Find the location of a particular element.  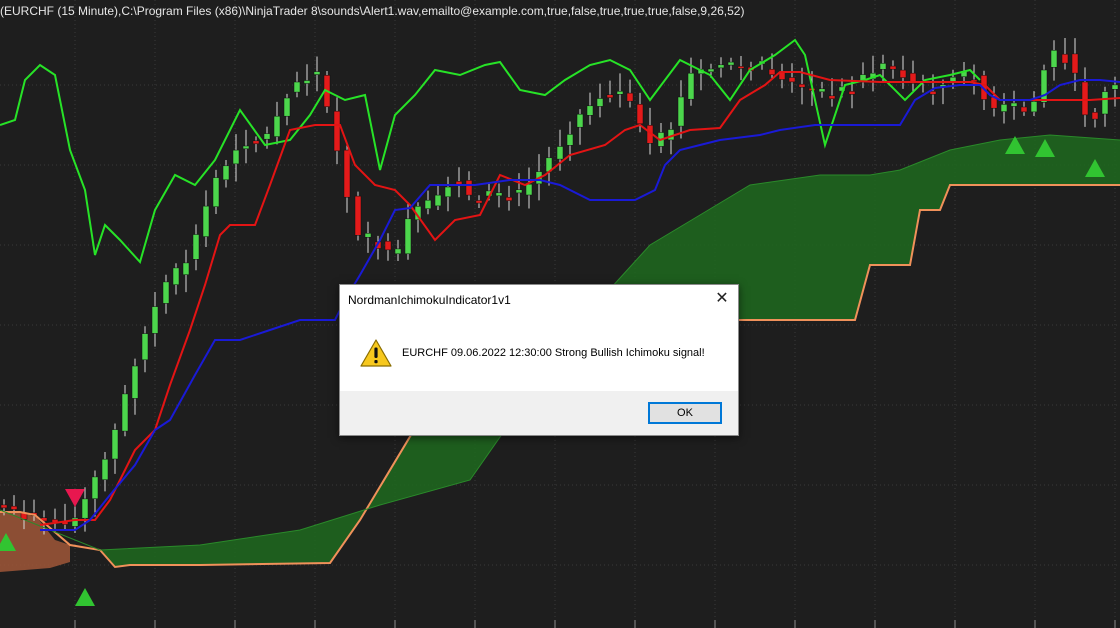

dialog-title: NordmanIchimokuIndicator1v1 is located at coordinates (429, 300).